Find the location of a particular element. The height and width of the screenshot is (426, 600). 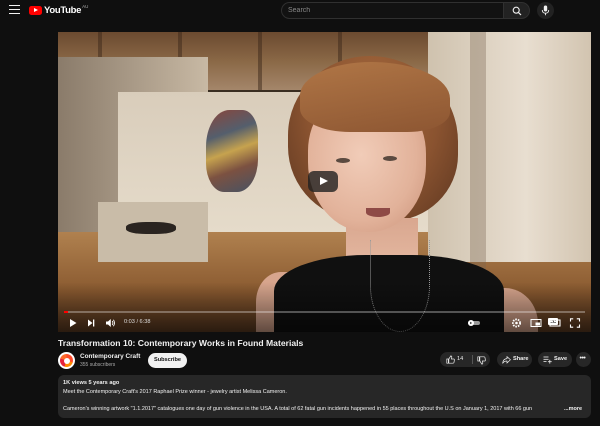

thumbs-up-icon is located at coordinates (450, 359).